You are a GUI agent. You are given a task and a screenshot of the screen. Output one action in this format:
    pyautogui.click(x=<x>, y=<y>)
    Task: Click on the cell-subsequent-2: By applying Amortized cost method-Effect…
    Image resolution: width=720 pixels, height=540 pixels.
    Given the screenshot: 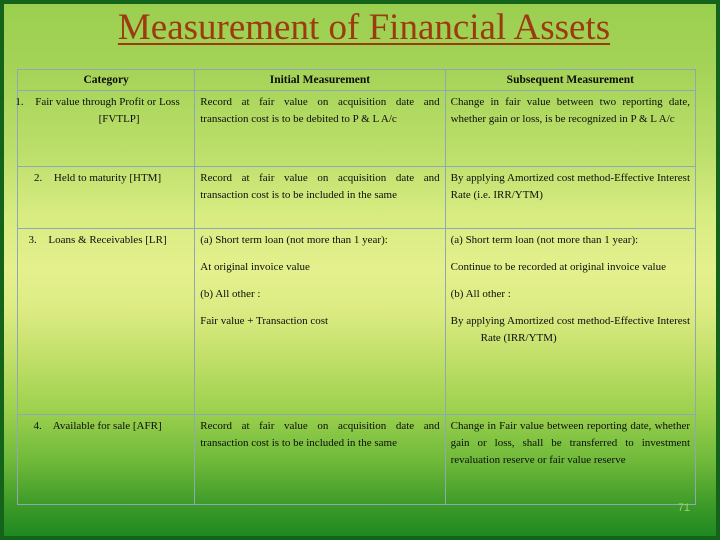 What is the action you would take?
    pyautogui.click(x=570, y=197)
    